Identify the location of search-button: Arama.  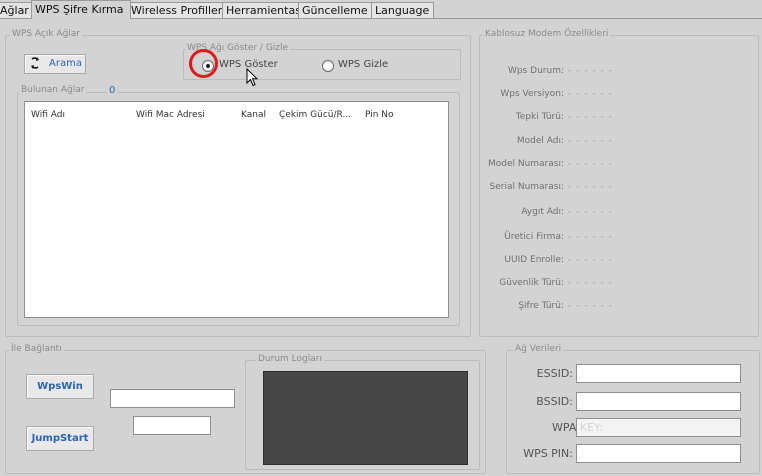
(55, 64).